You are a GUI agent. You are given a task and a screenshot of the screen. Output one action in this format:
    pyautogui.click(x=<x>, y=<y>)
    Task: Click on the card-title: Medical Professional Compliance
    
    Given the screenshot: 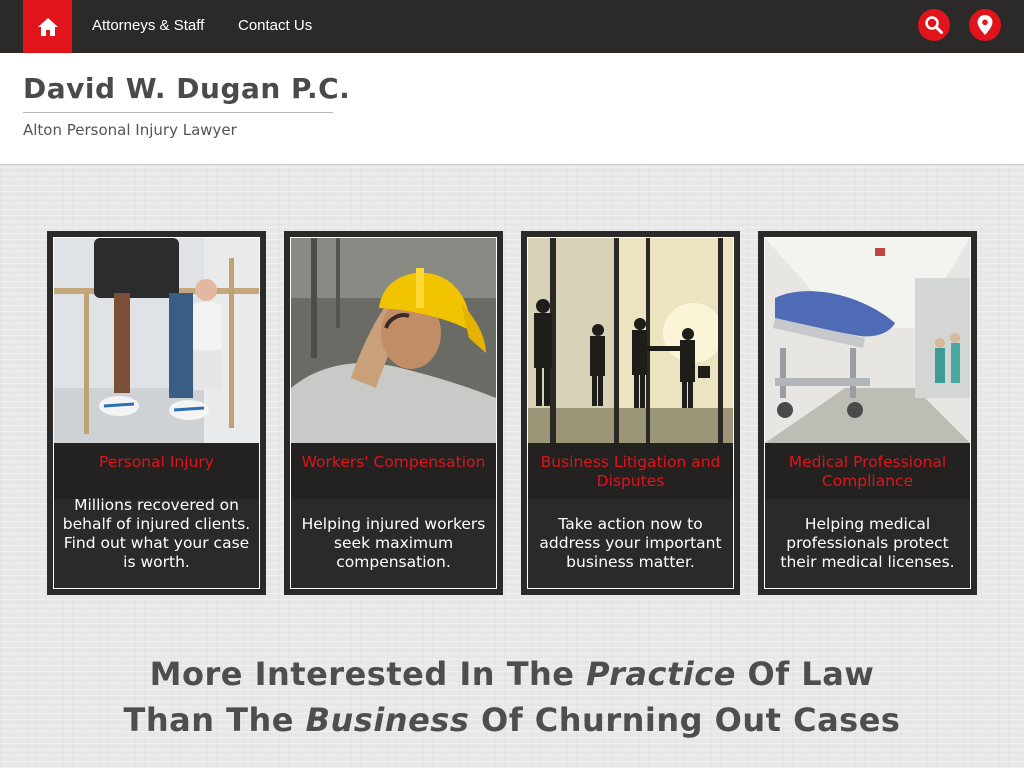 What is the action you would take?
    pyautogui.click(x=867, y=471)
    